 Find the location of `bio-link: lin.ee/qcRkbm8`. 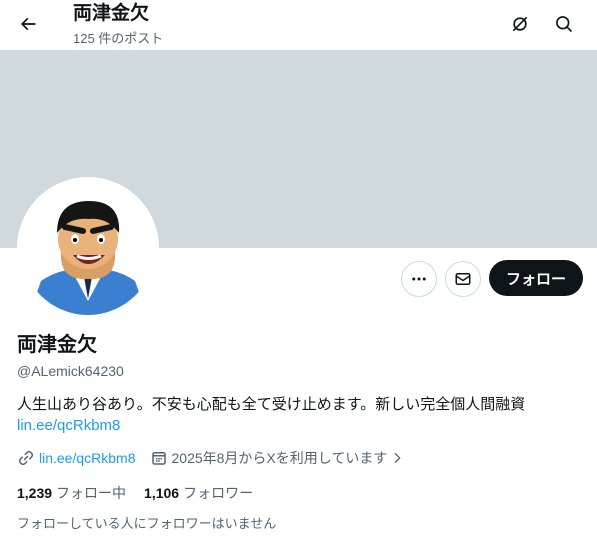

bio-link: lin.ee/qcRkbm8 is located at coordinates (68, 425).